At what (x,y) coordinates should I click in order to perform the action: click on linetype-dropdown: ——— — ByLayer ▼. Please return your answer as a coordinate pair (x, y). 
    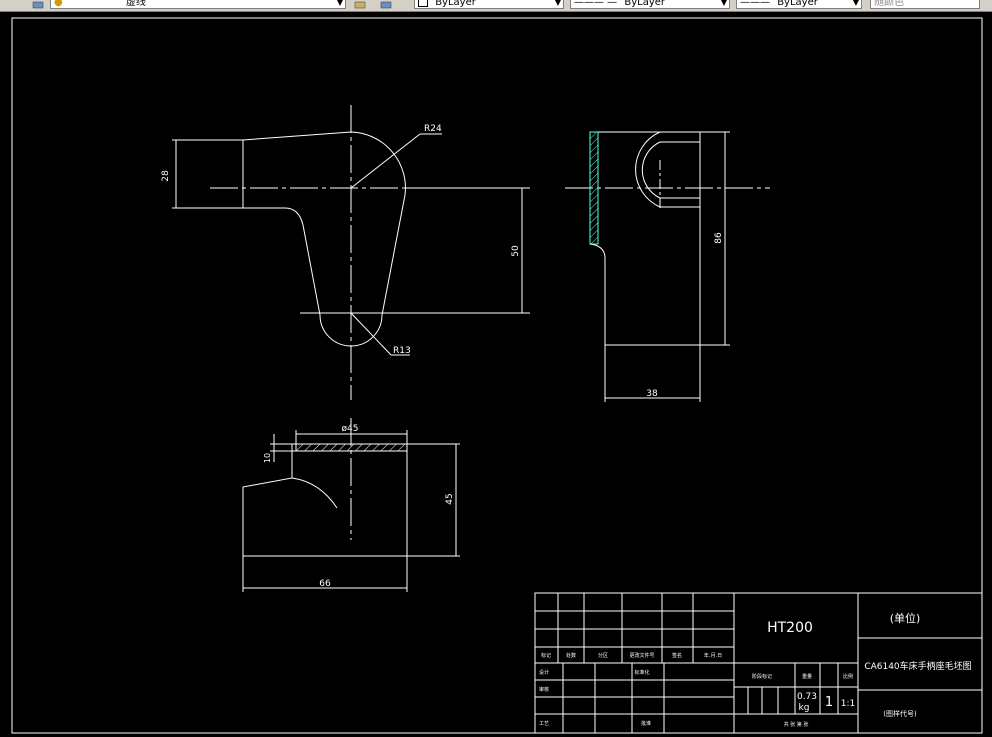
    Looking at the image, I should click on (650, 4).